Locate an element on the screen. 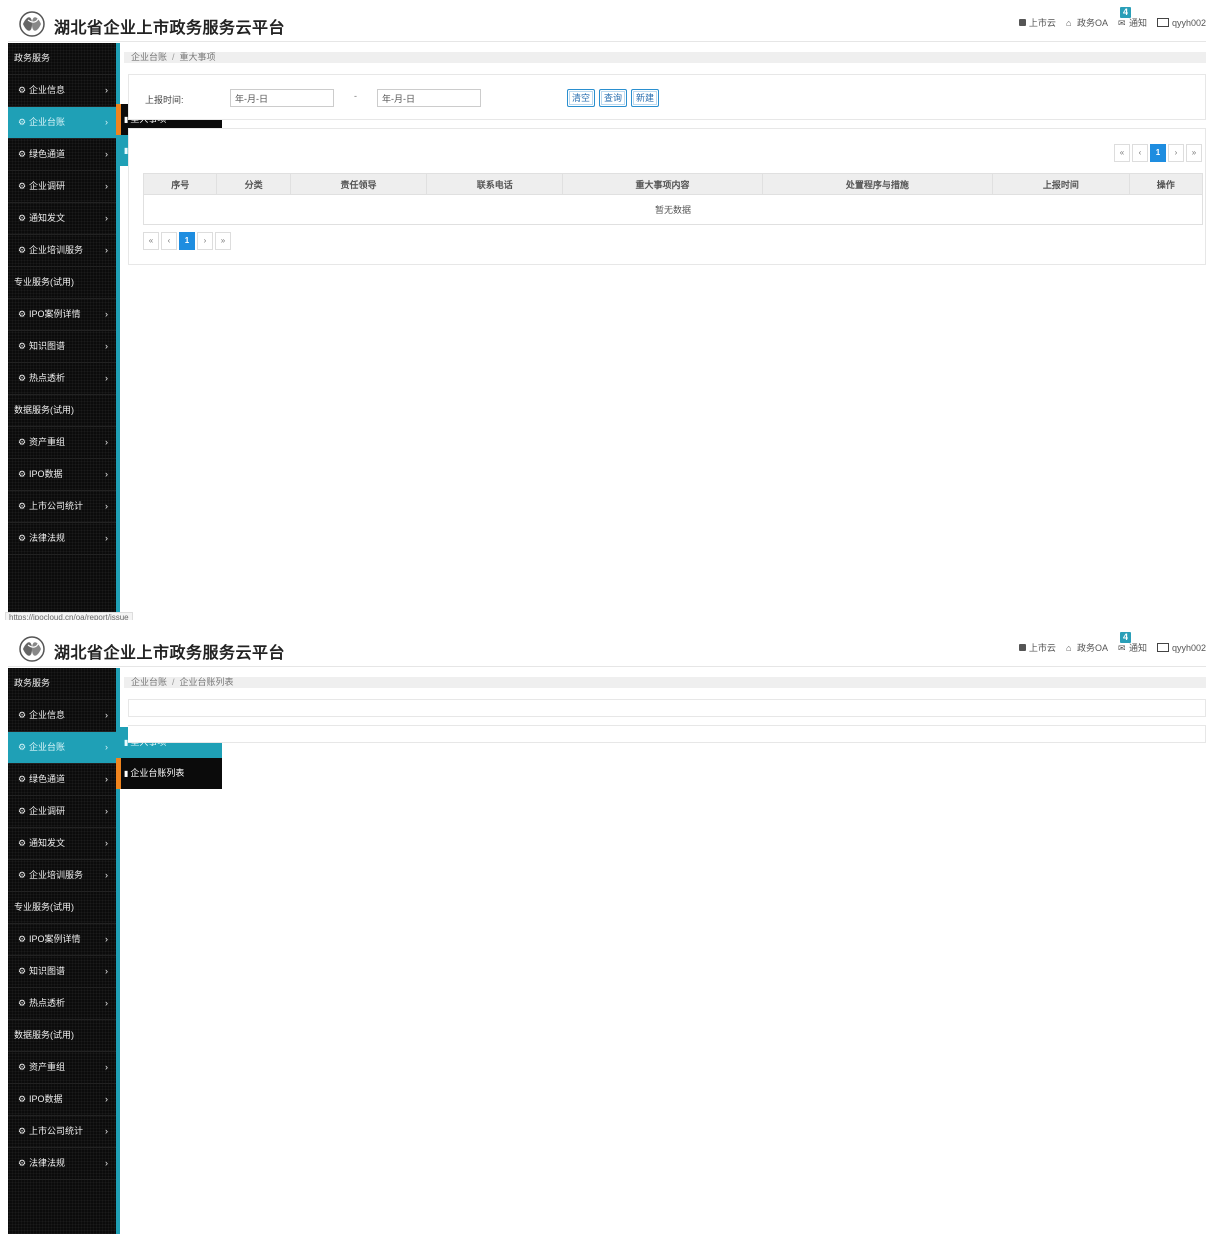  notify-badge: 4 is located at coordinates (1125, 12).